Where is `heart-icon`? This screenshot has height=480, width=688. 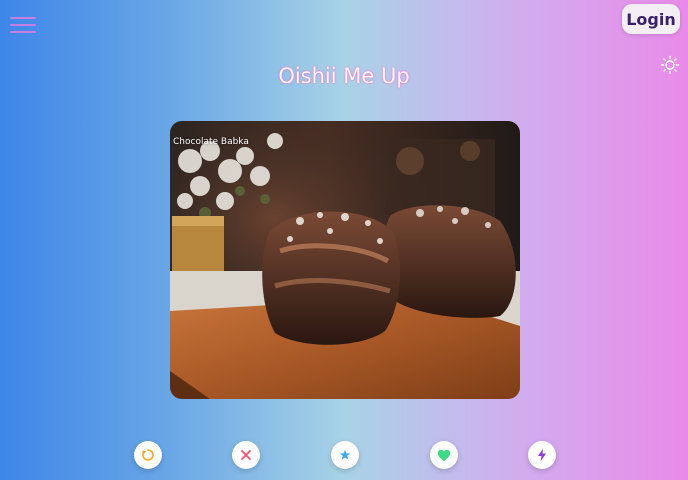
heart-icon is located at coordinates (444, 455).